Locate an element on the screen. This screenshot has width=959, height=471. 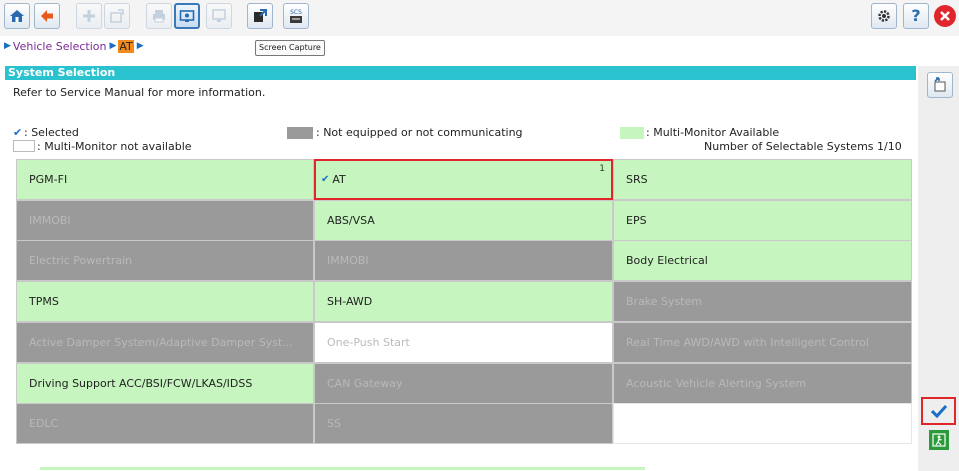
camera-icon is located at coordinates (187, 16).